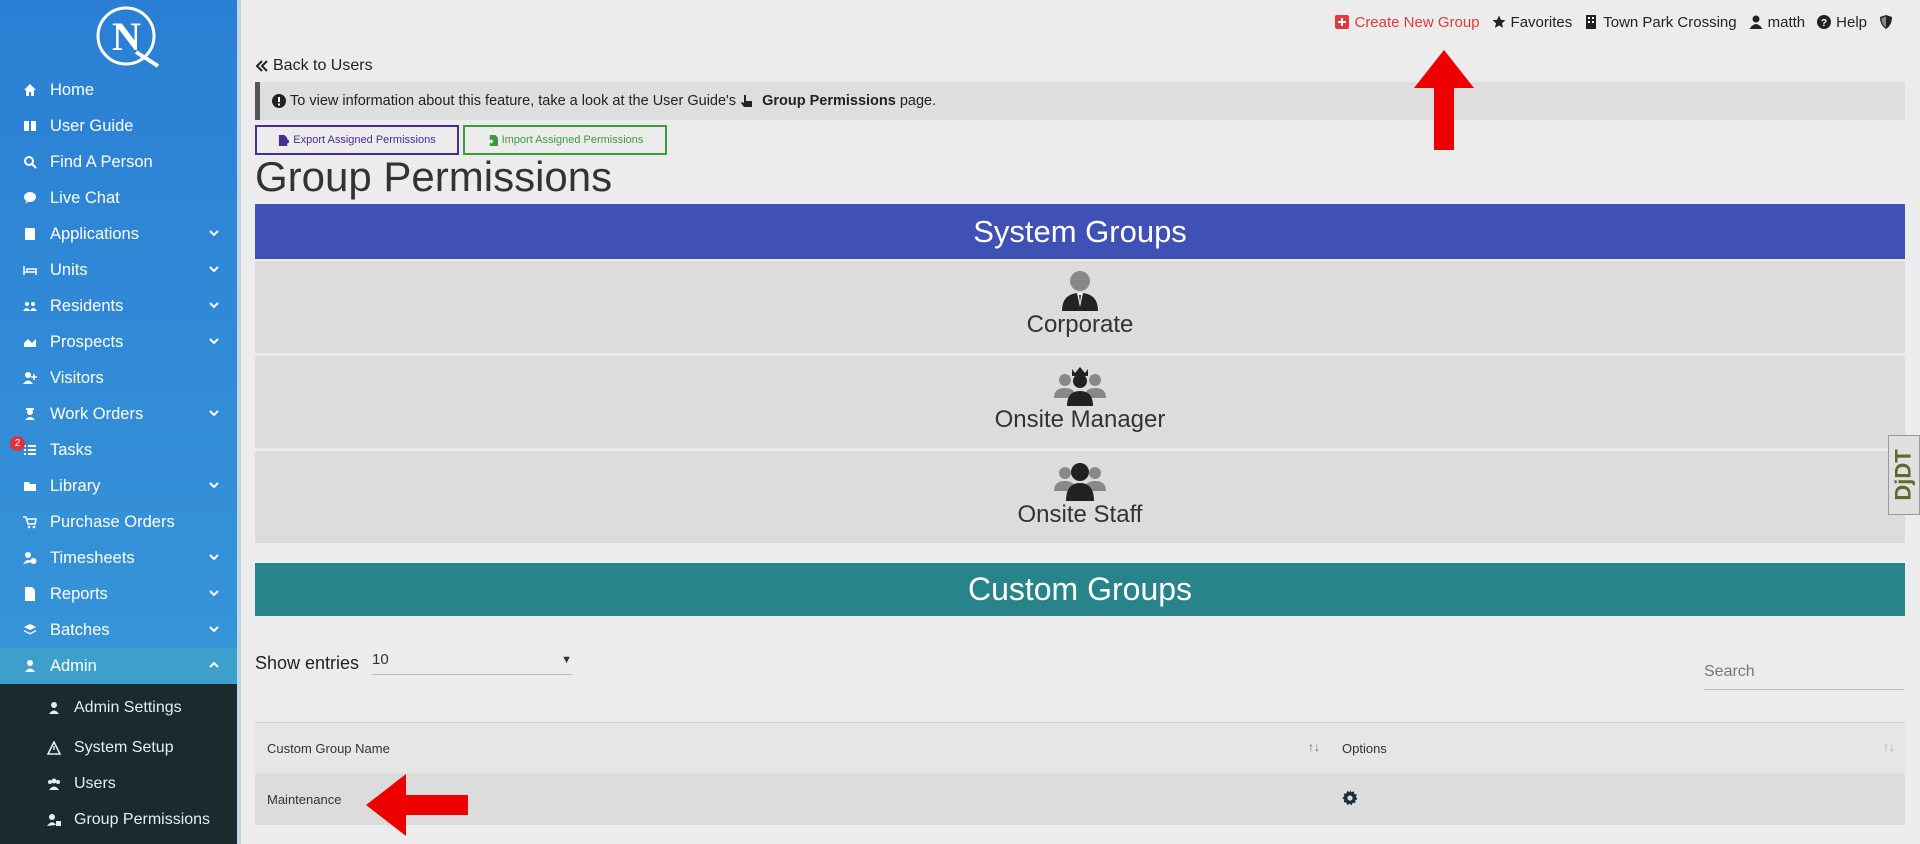 Image resolution: width=1920 pixels, height=844 pixels. What do you see at coordinates (1417, 22) in the screenshot?
I see `create-new-group-label: Create New Group` at bounding box center [1417, 22].